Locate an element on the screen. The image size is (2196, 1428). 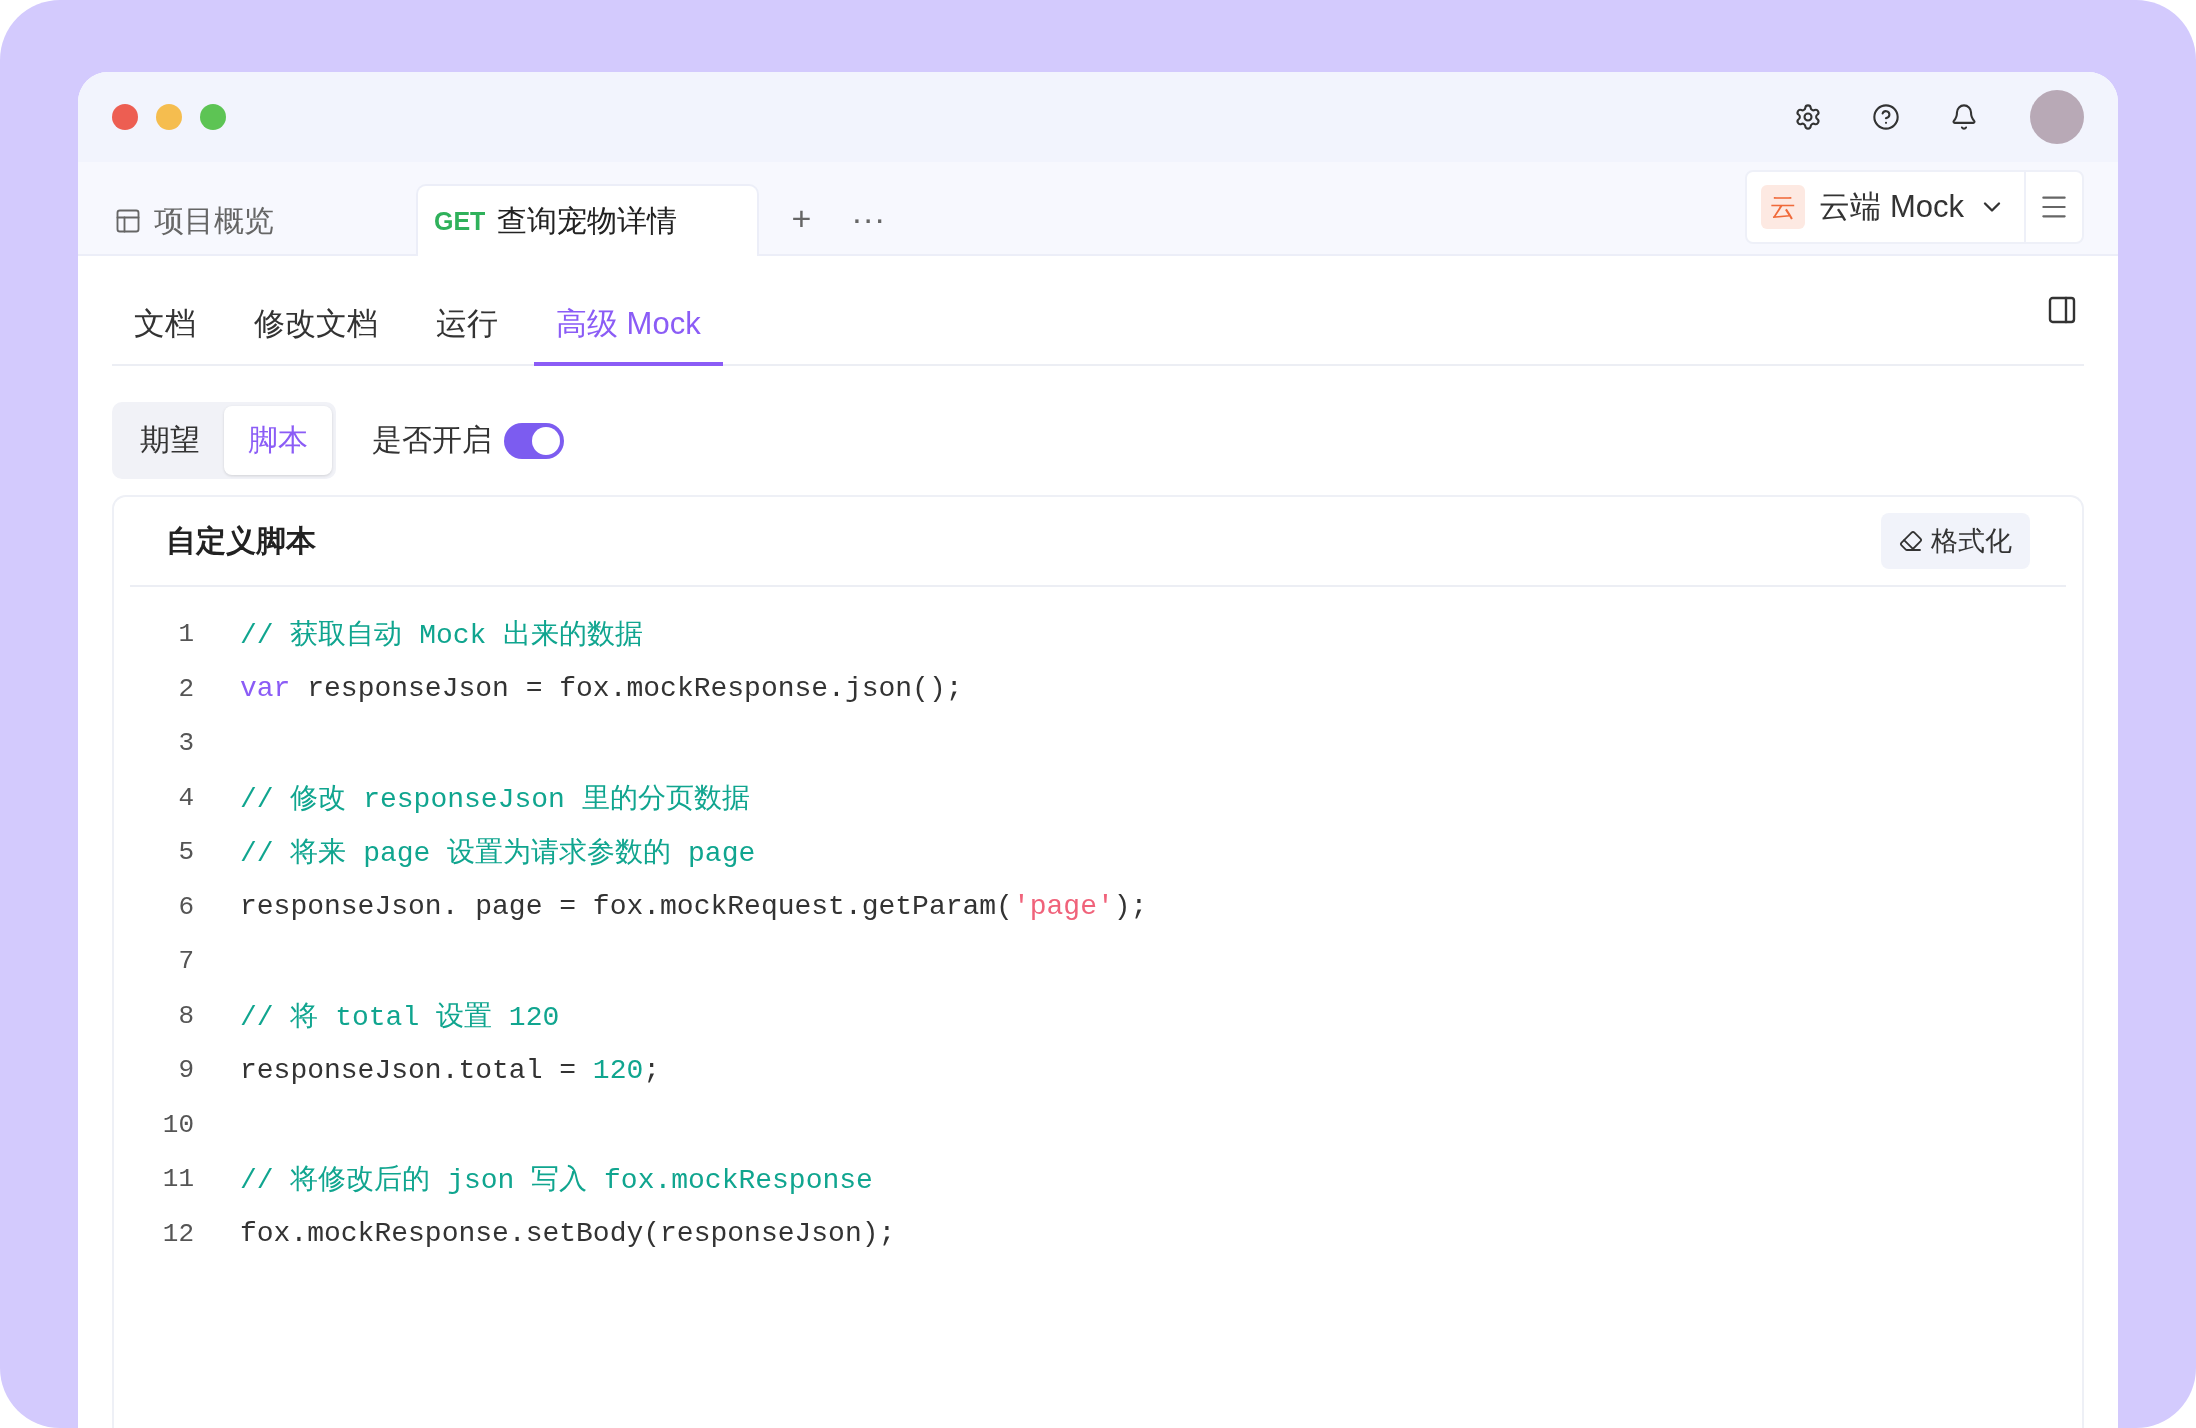
code-line: // 获取自动 Mock 出来的数据 is located at coordinates (442, 636).